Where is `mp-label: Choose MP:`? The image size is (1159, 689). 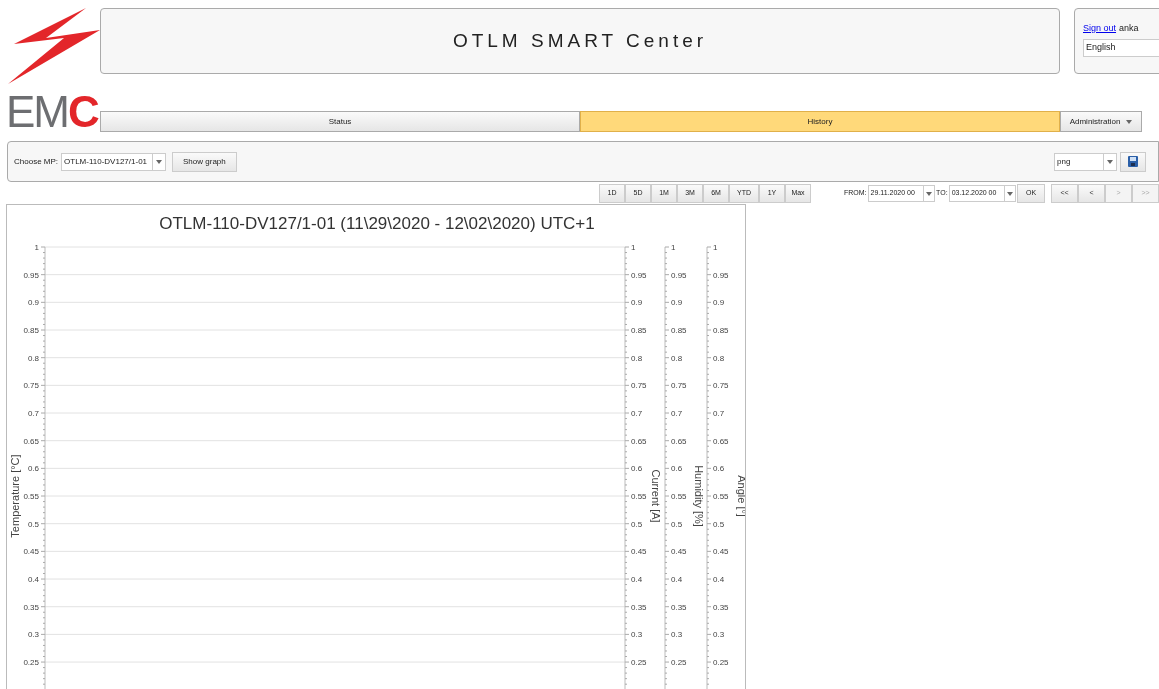
mp-label: Choose MP: is located at coordinates (36, 161).